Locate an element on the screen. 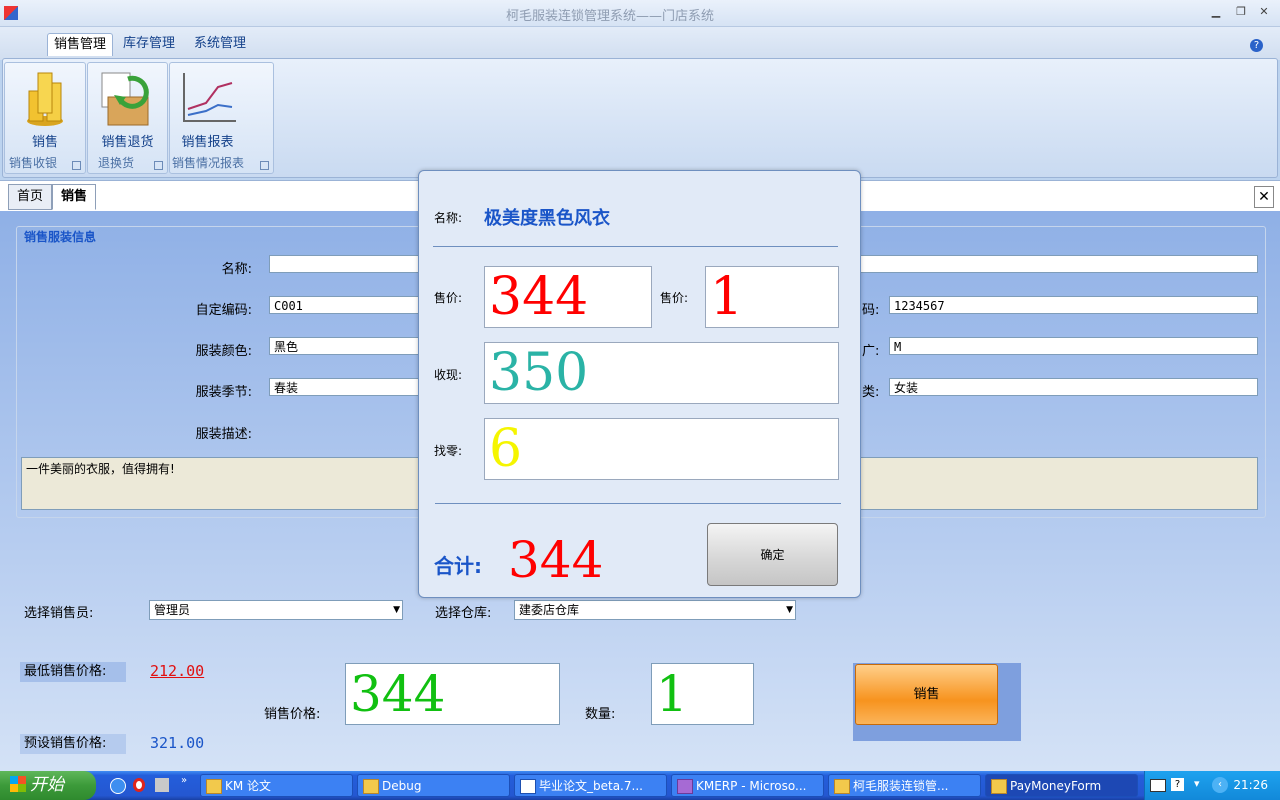 The image size is (1280, 800). seller-select: 管理员 ▼ is located at coordinates (276, 610).